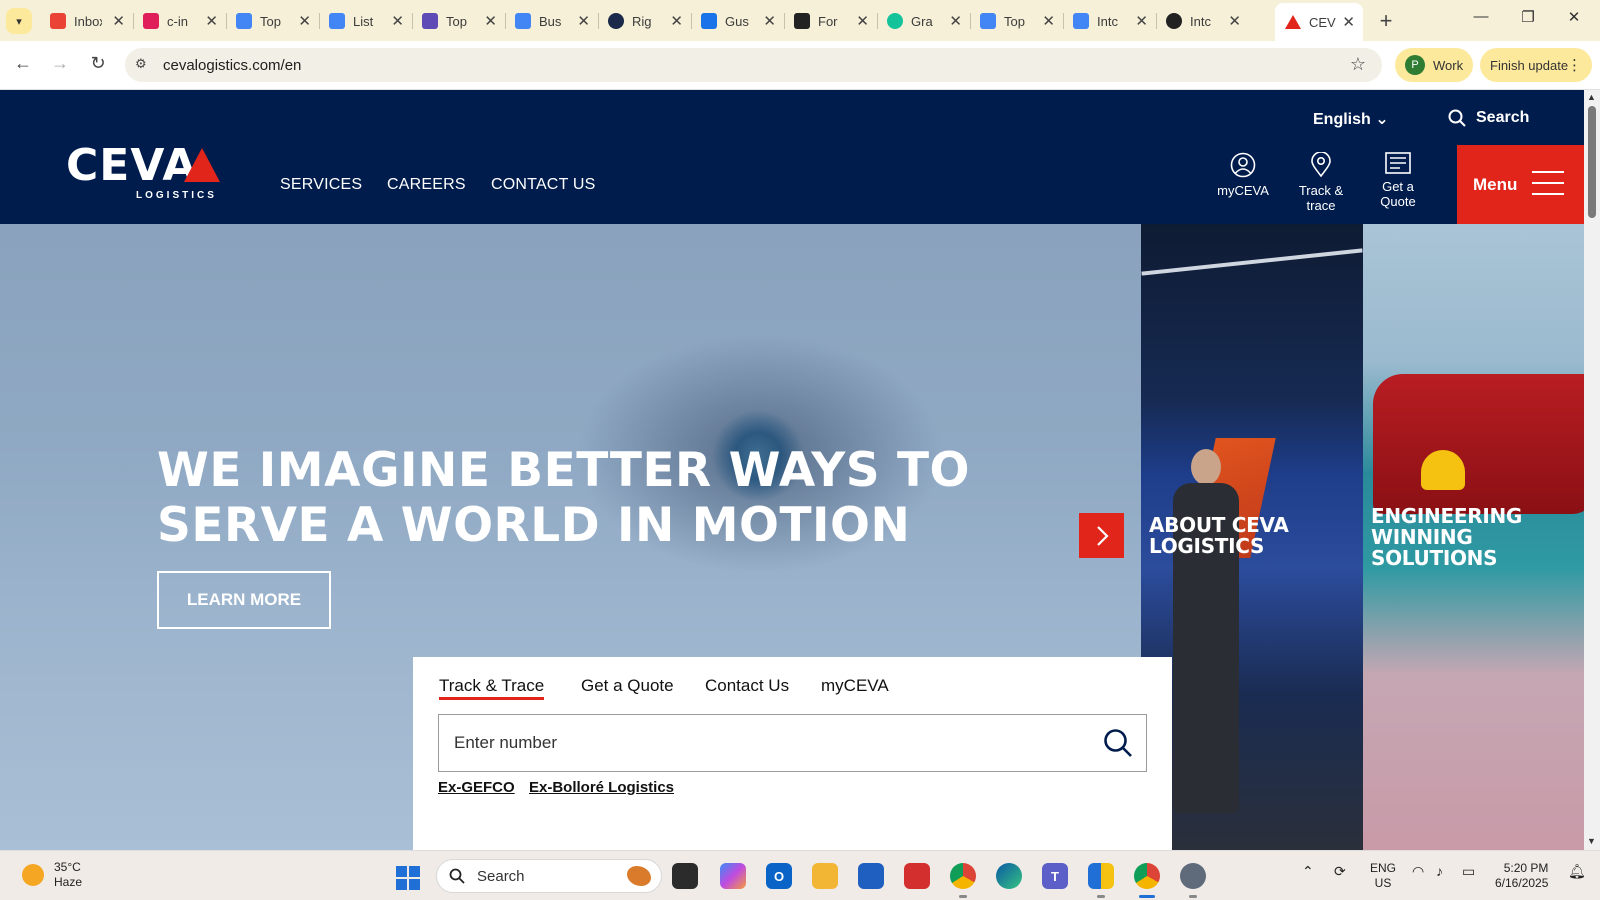 The height and width of the screenshot is (900, 1600). Describe the element at coordinates (855, 686) in the screenshot. I see `tab-myceva: myCEVA` at that location.